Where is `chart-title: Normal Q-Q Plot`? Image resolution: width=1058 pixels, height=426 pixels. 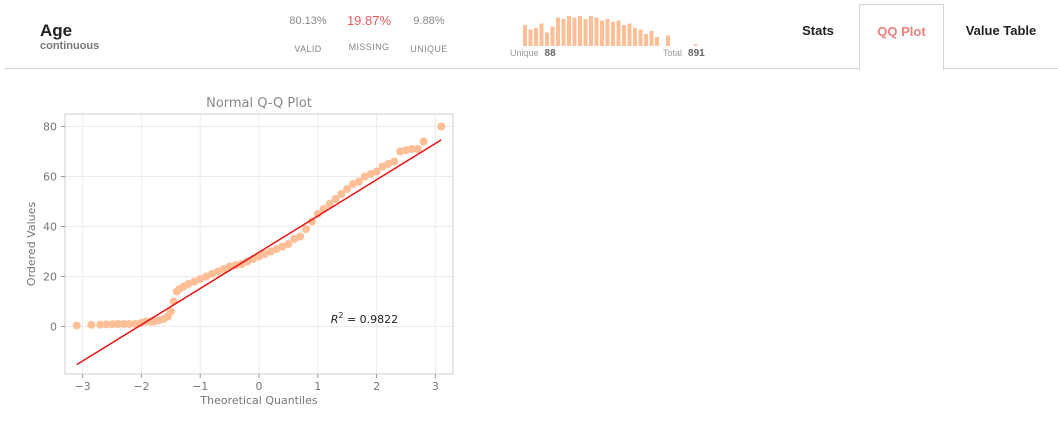 chart-title: Normal Q-Q Plot is located at coordinates (259, 103).